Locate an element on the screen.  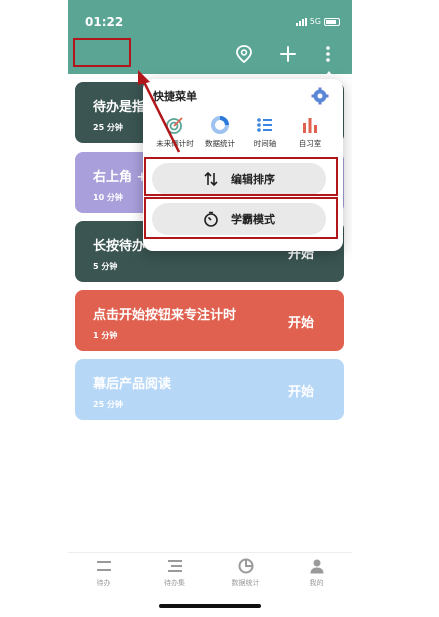
annotation-box-header is located at coordinates (102, 52).